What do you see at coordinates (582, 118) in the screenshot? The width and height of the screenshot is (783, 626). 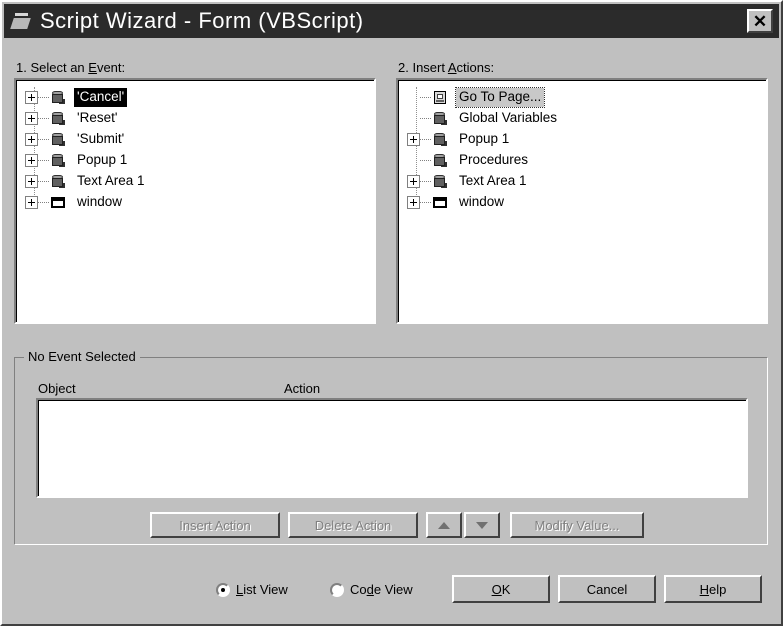 I see `tree-item: Global Variables` at bounding box center [582, 118].